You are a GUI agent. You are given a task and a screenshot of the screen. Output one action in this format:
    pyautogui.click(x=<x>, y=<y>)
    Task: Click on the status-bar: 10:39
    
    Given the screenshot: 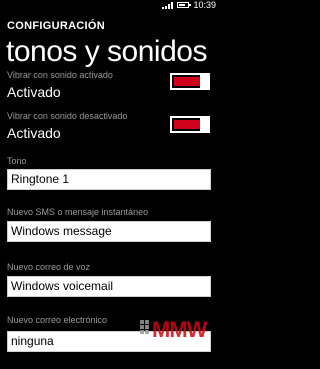 What is the action you would take?
    pyautogui.click(x=109, y=5)
    